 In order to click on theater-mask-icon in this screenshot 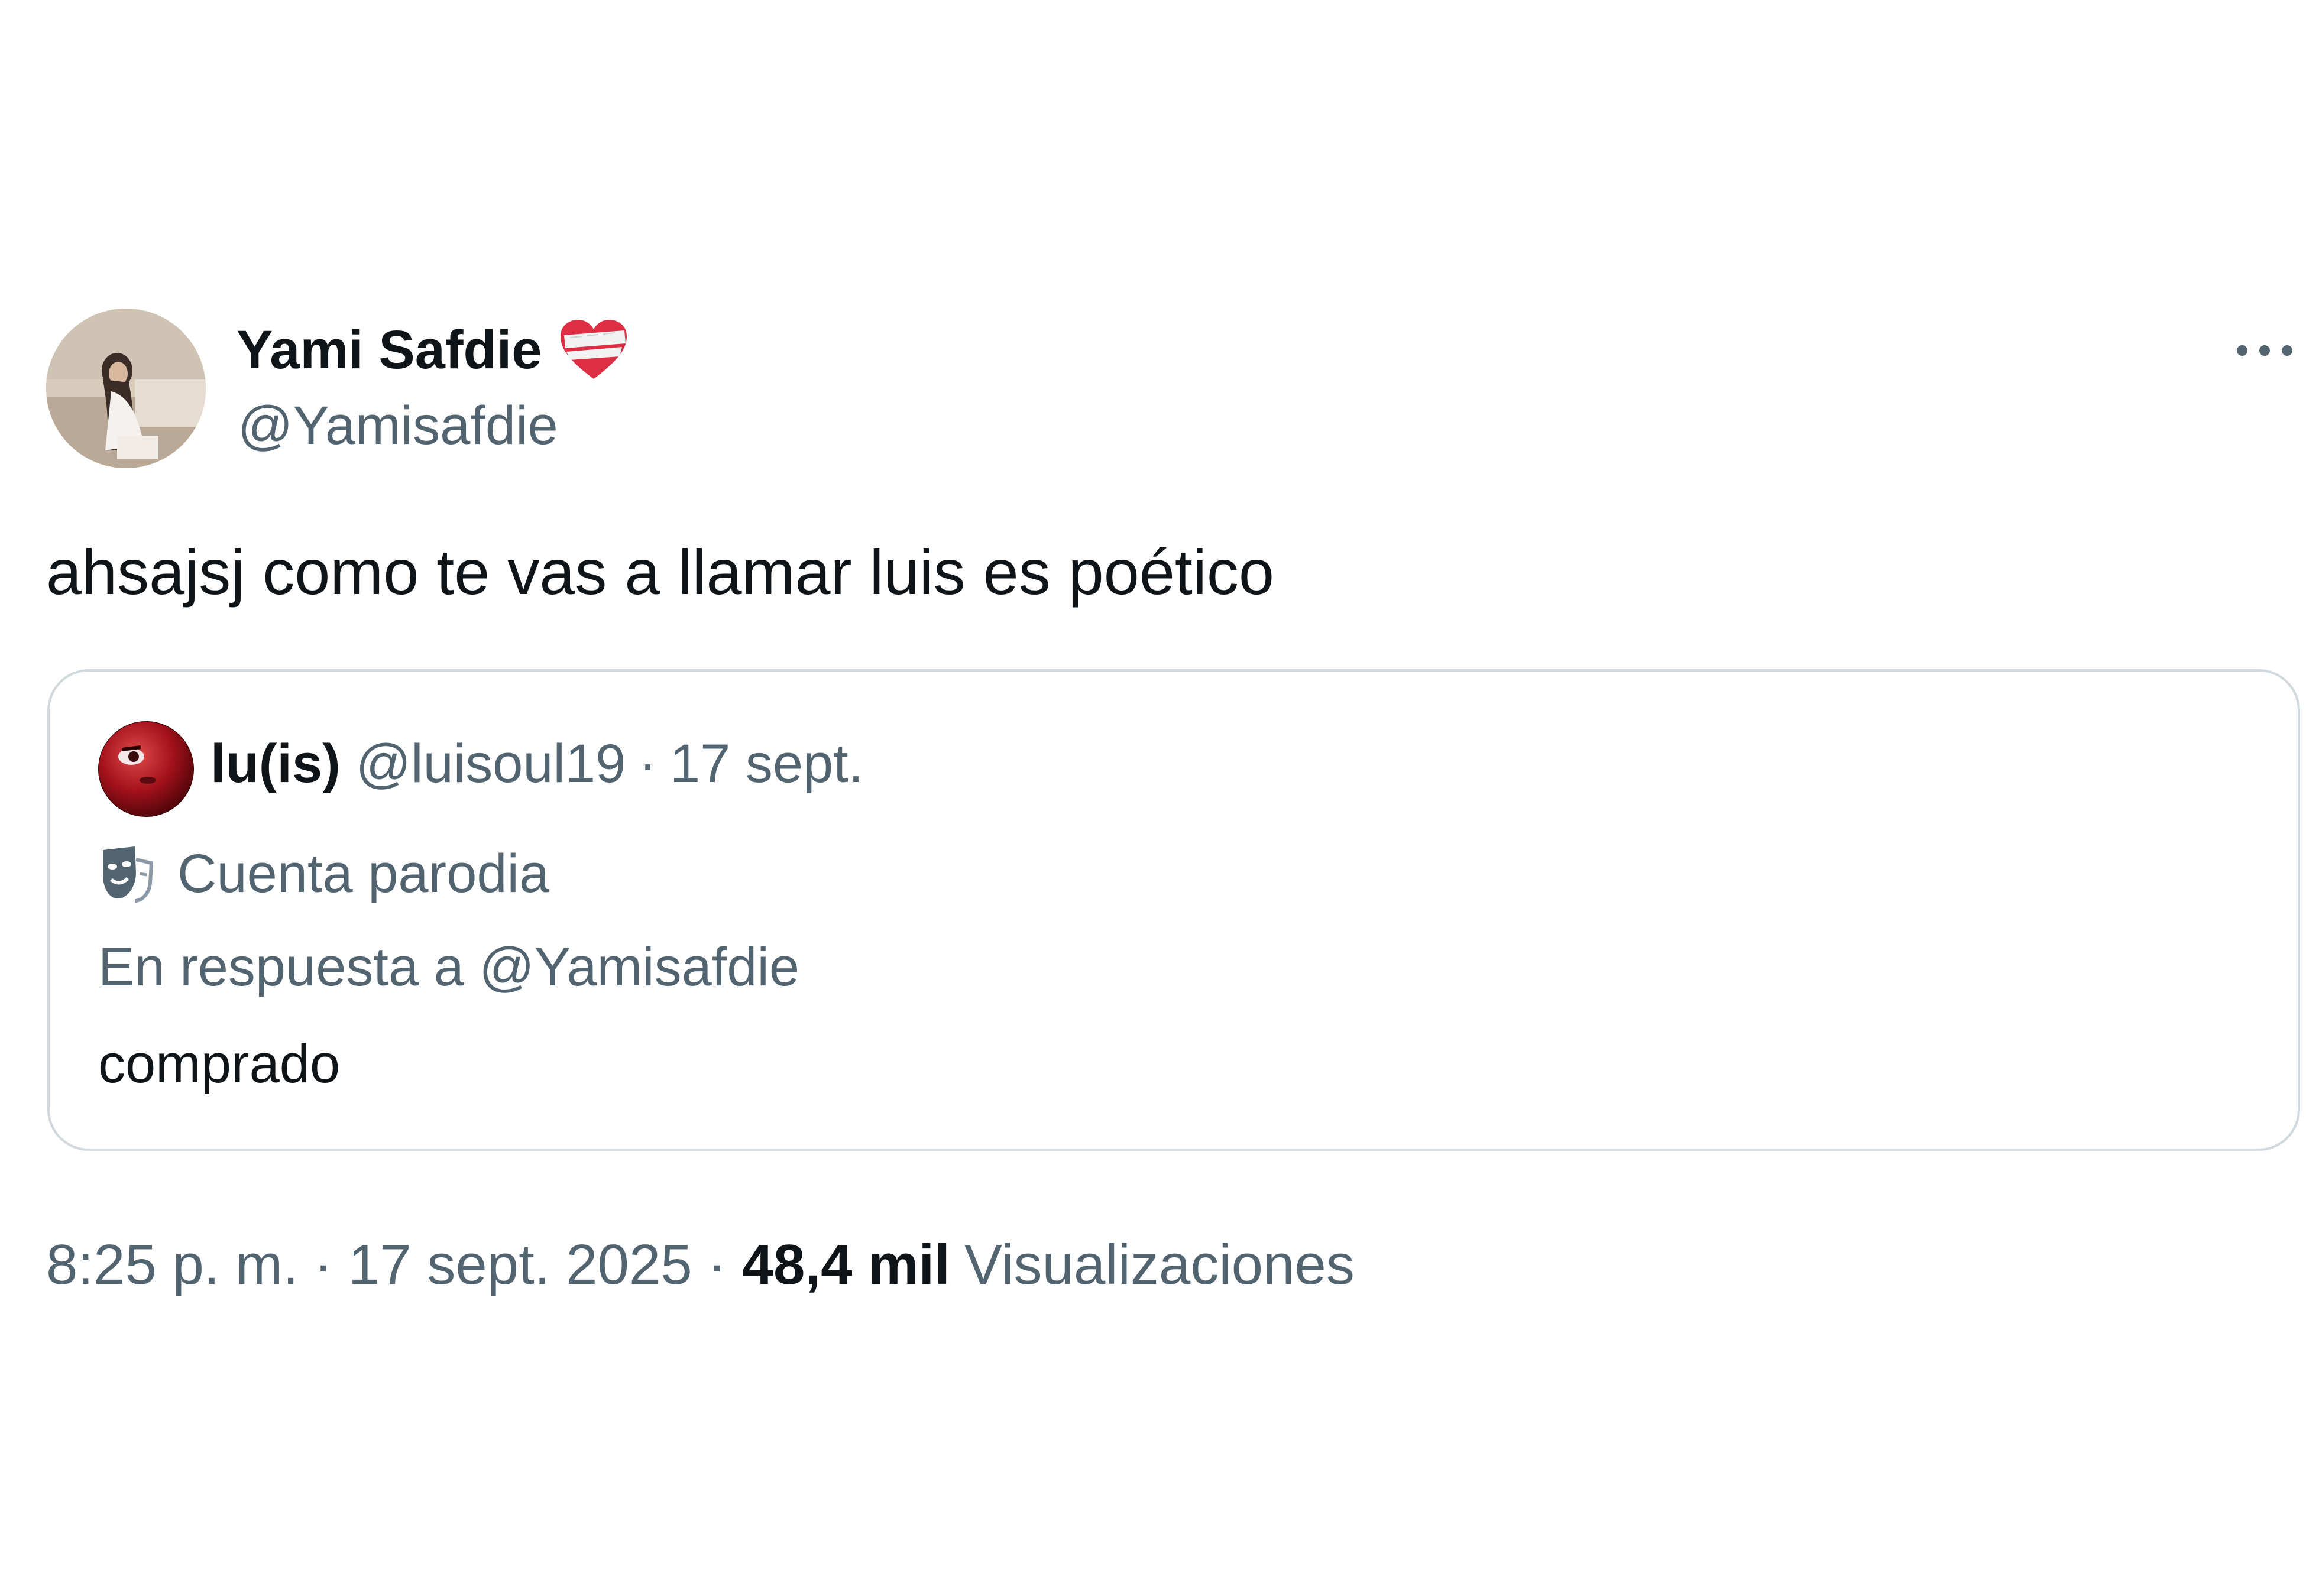, I will do `click(126, 873)`.